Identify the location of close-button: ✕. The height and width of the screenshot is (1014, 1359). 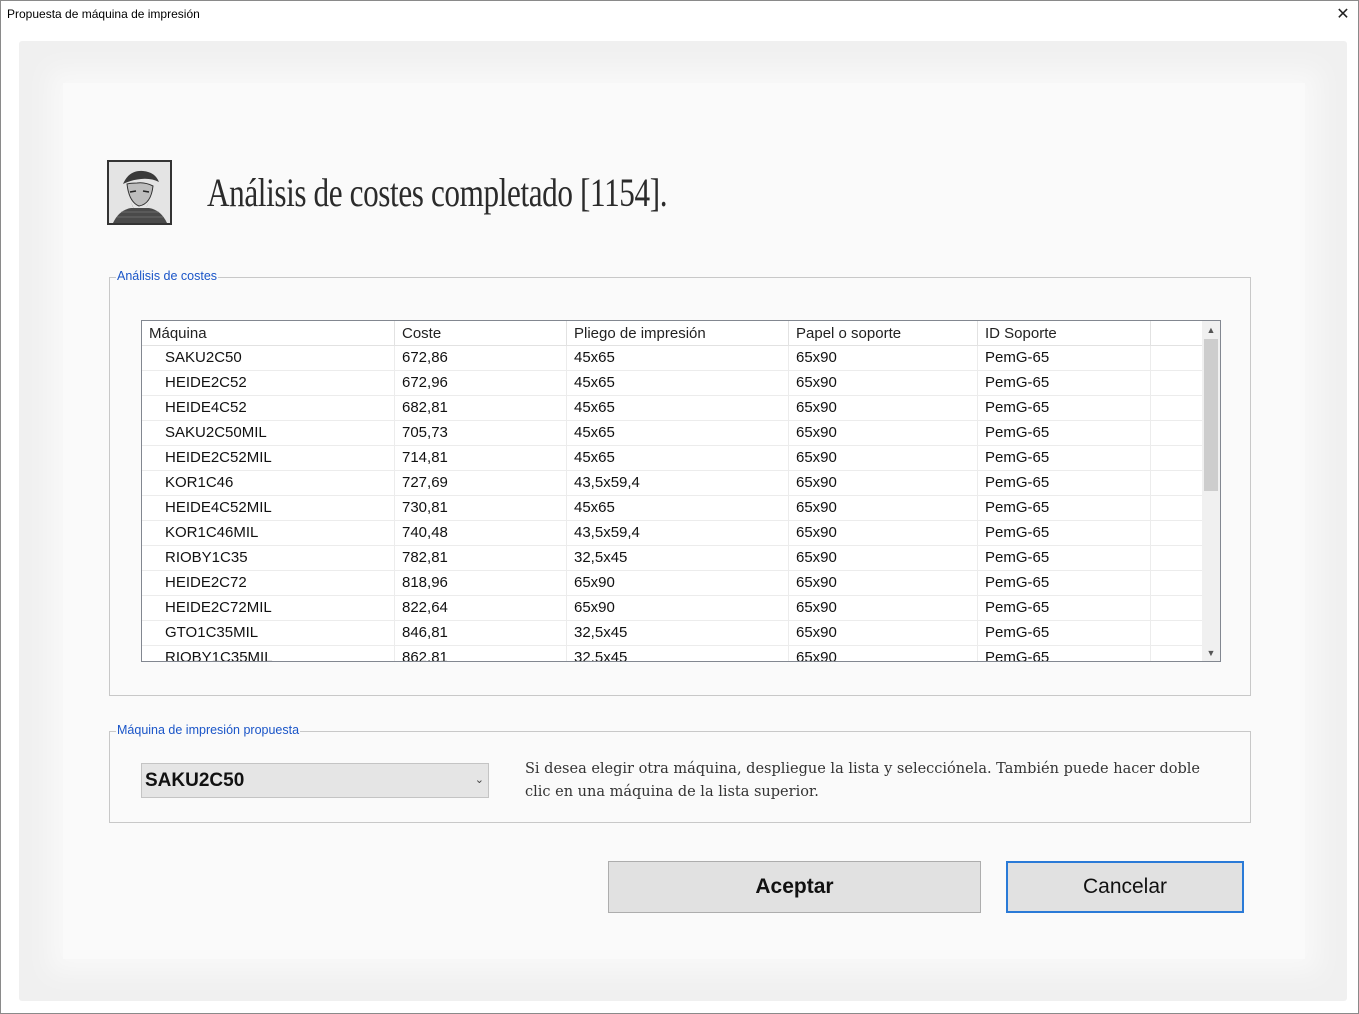
(1343, 14).